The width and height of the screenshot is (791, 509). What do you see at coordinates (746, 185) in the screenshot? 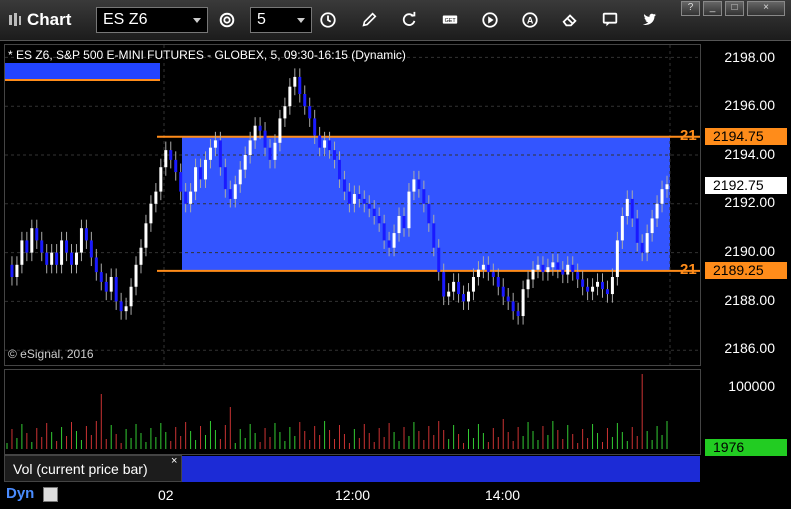
I see `current-price-tag: 2192.75` at bounding box center [746, 185].